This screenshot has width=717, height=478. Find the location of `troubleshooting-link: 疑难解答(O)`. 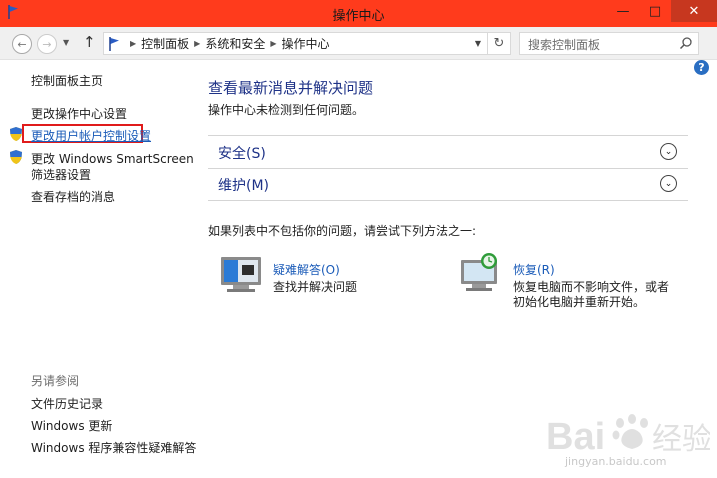

troubleshooting-link: 疑难解答(O) is located at coordinates (306, 269).